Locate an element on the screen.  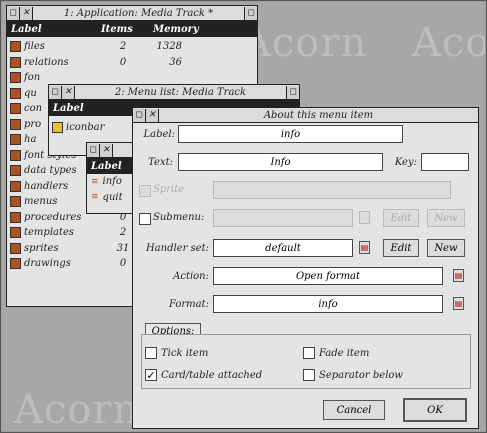
submenu-menu-icon is located at coordinates (364, 217).